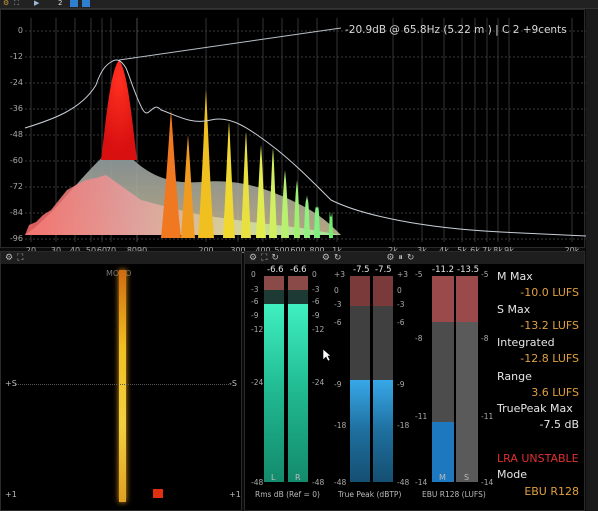 This screenshot has height=511, width=598. I want to click on play-icon: ▶, so click(36, 3).